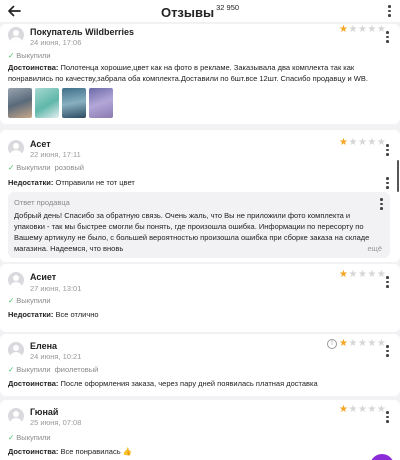 This screenshot has height=460, width=400. I want to click on review-text-body: Все отлично, so click(77, 314).